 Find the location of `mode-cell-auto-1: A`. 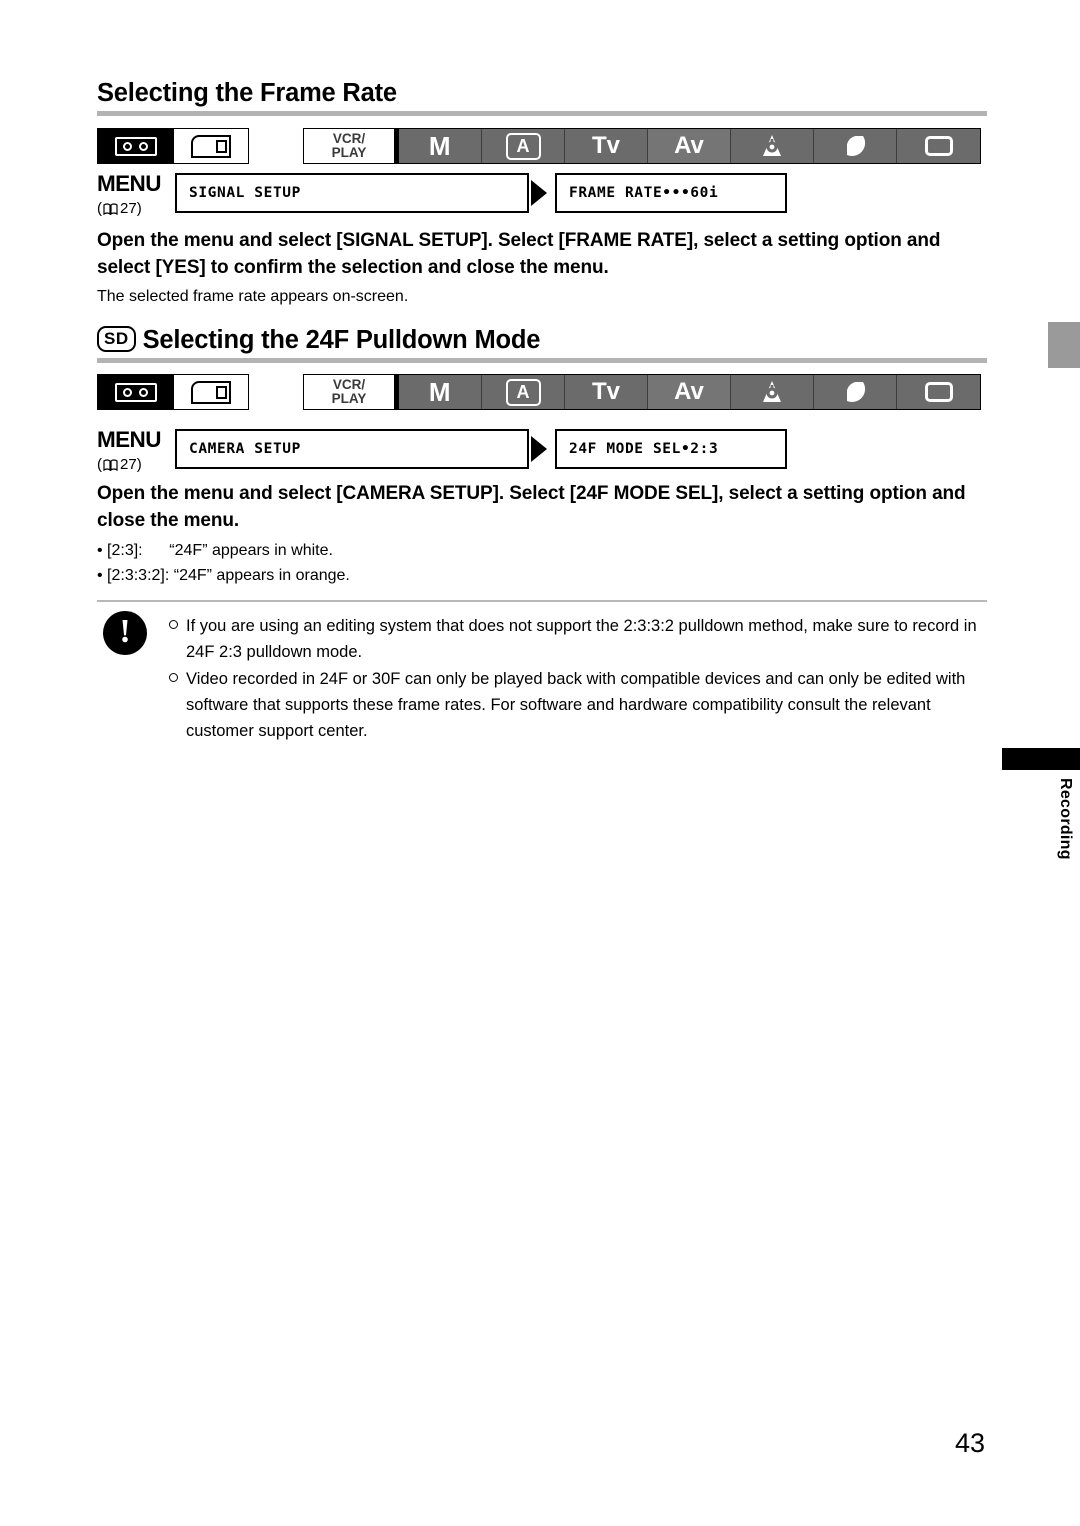

mode-cell-auto-1: A is located at coordinates (523, 146).